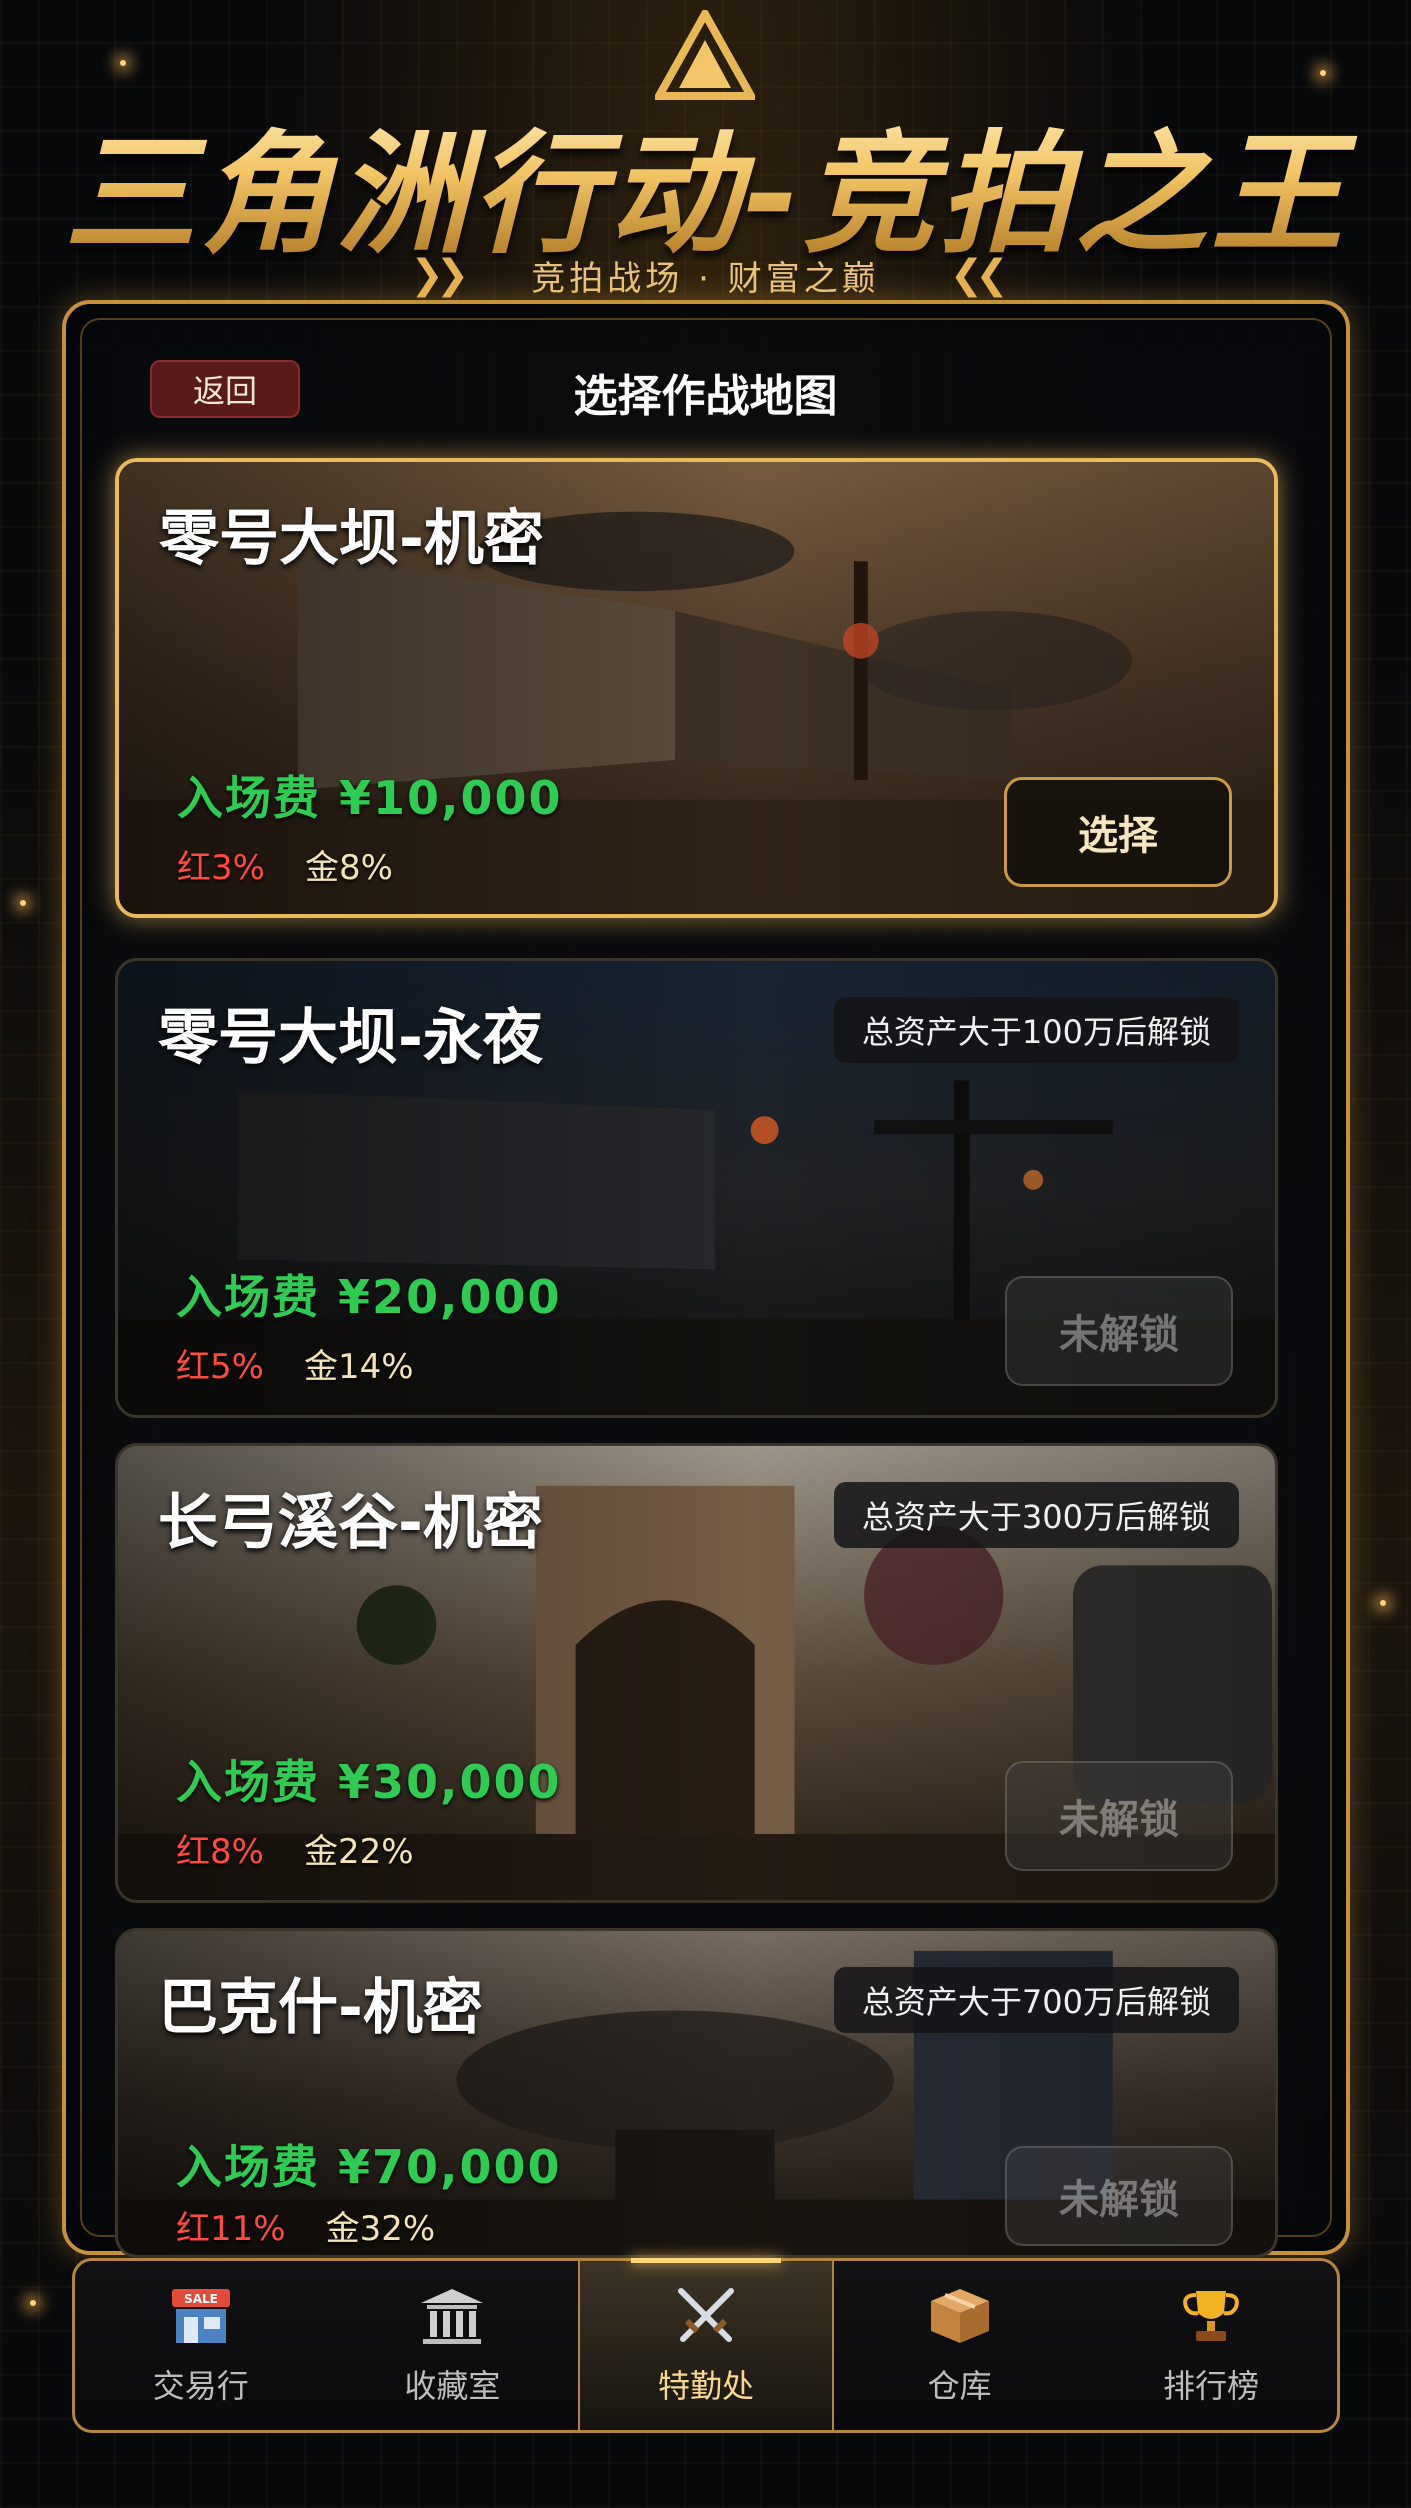 This screenshot has height=2508, width=1411. What do you see at coordinates (380, 2229) in the screenshot?
I see `gold-rate: 金32%` at bounding box center [380, 2229].